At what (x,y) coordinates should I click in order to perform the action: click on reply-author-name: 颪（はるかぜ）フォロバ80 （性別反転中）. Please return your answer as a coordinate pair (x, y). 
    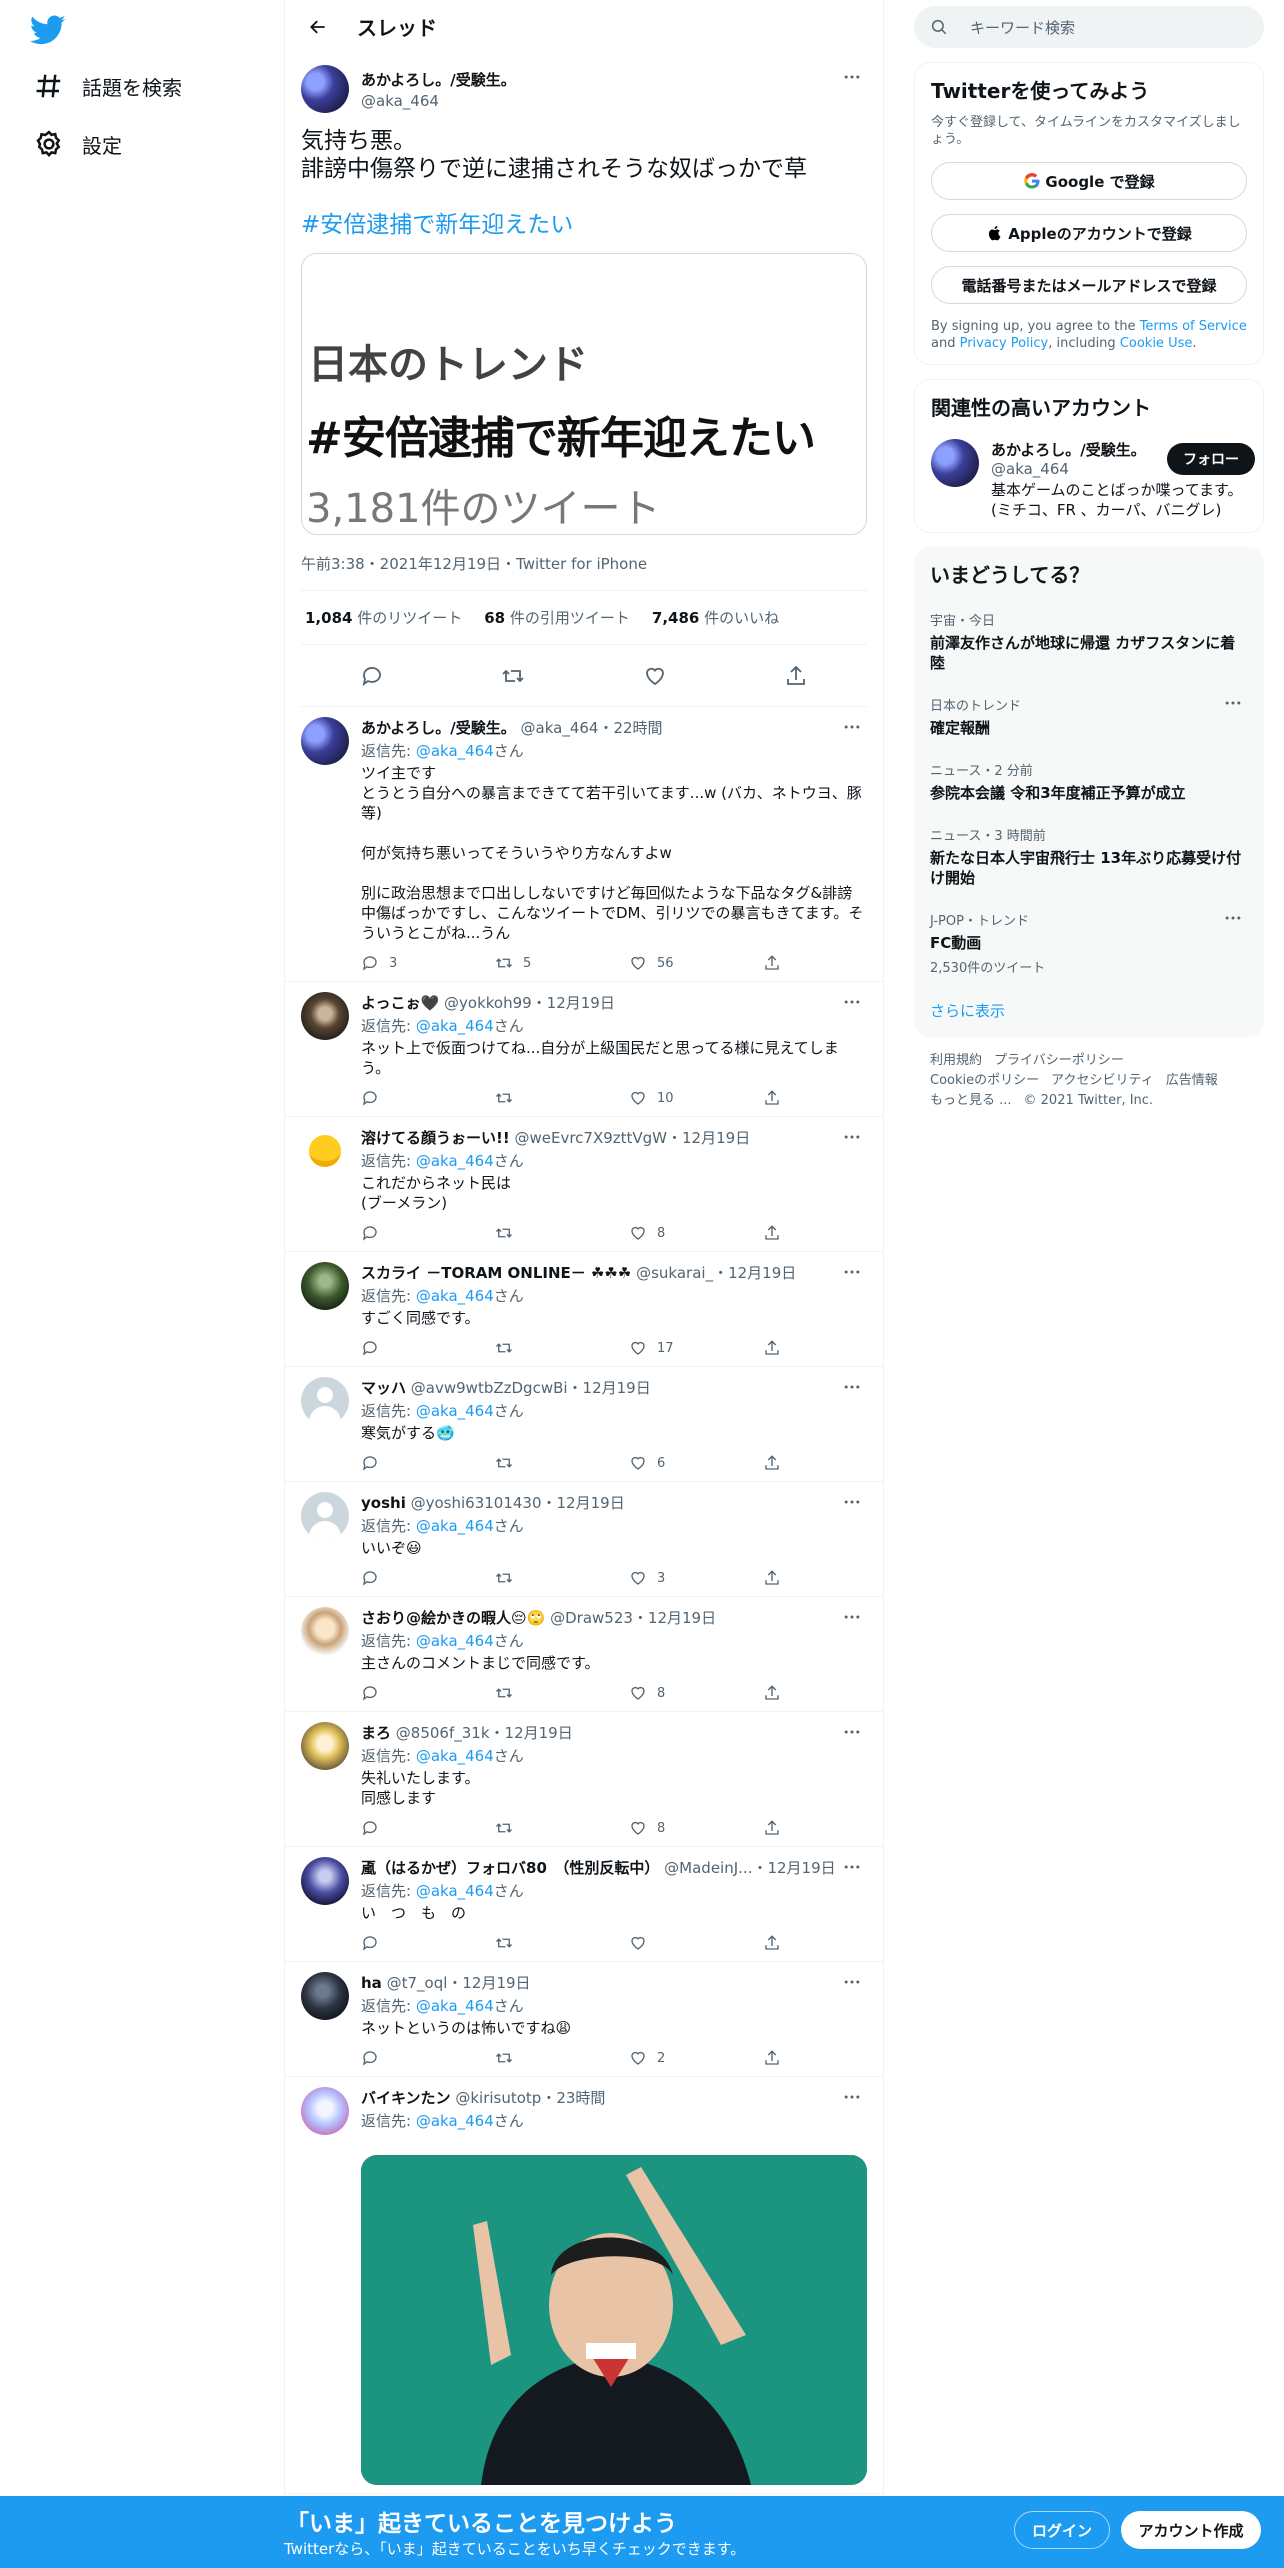
    Looking at the image, I should click on (510, 1868).